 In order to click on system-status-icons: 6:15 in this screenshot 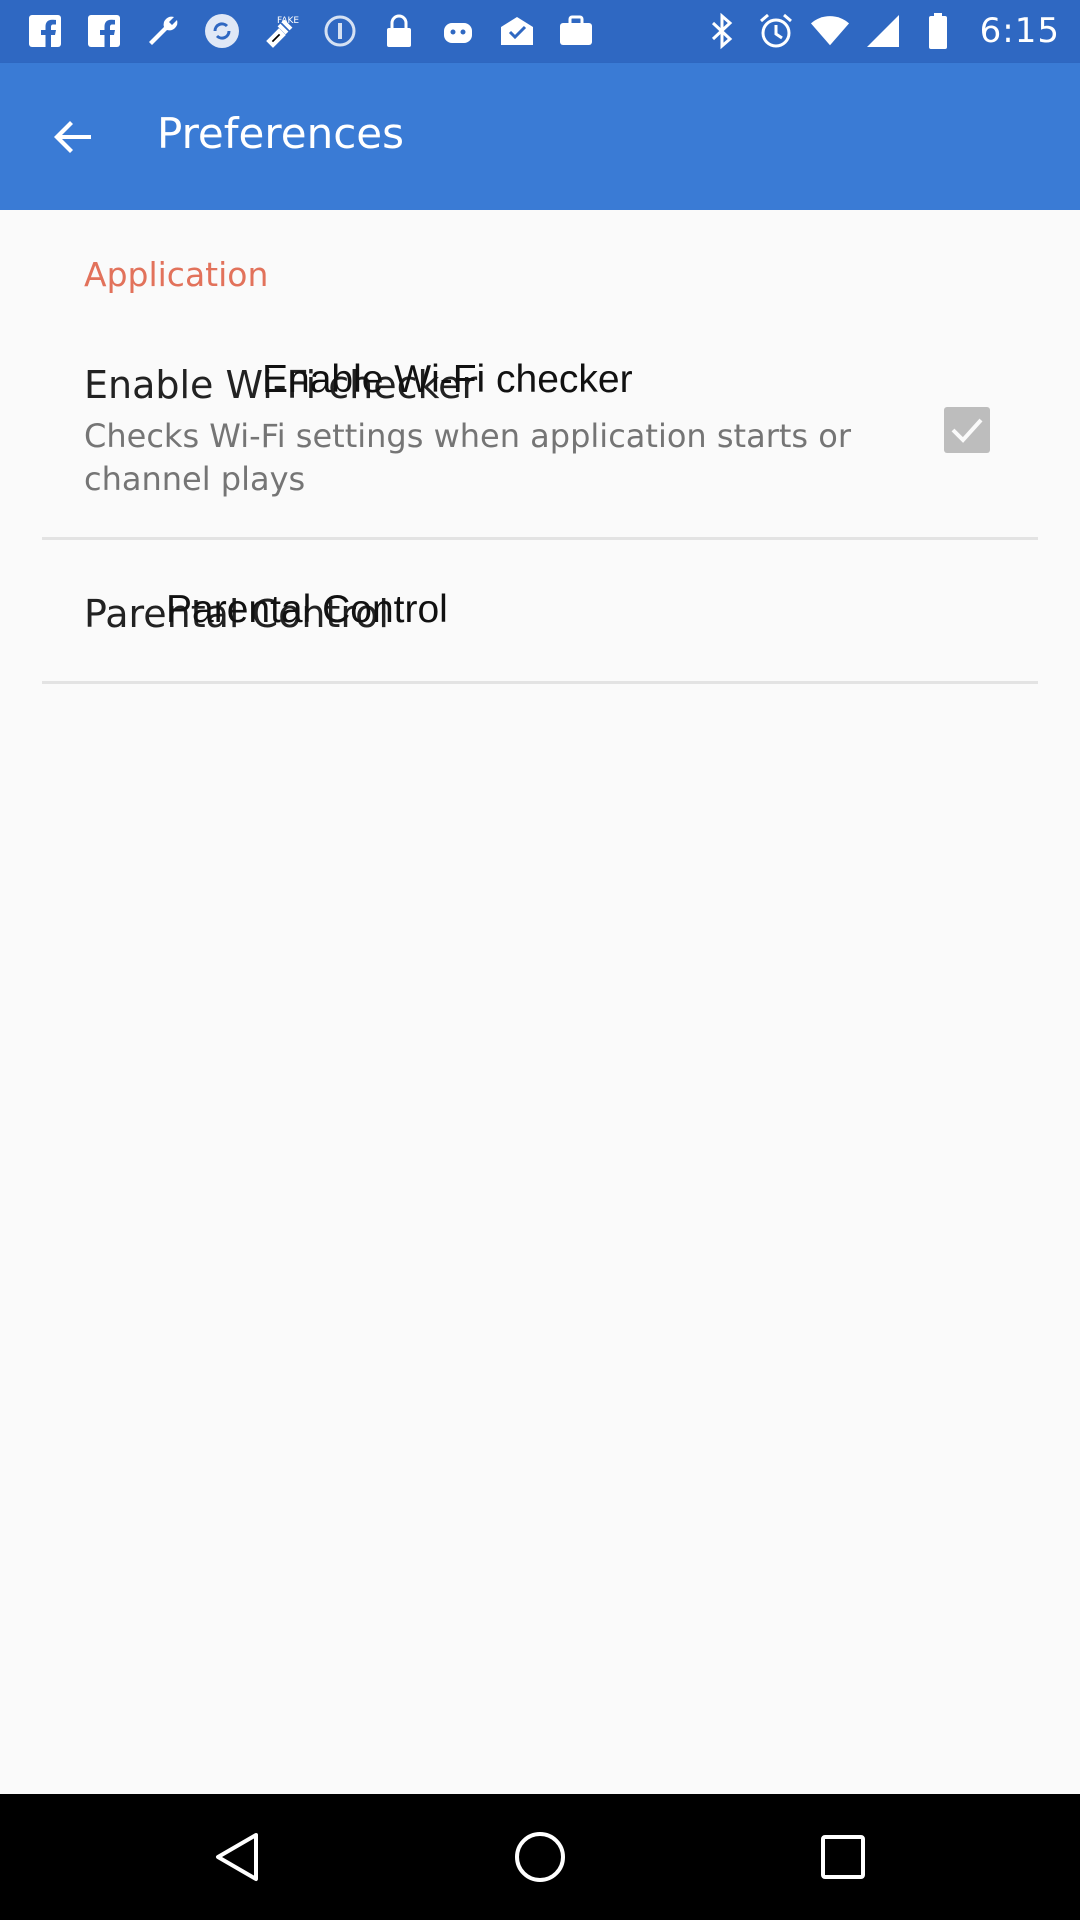, I will do `click(881, 31)`.